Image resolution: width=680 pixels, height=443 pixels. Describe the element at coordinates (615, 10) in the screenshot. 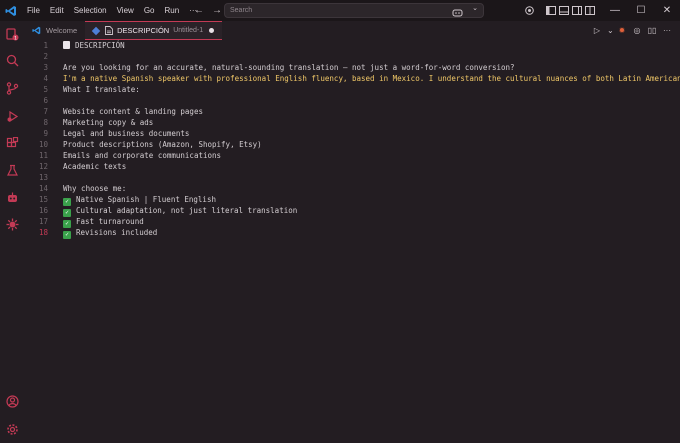

I see `minimize-icon: —` at that location.